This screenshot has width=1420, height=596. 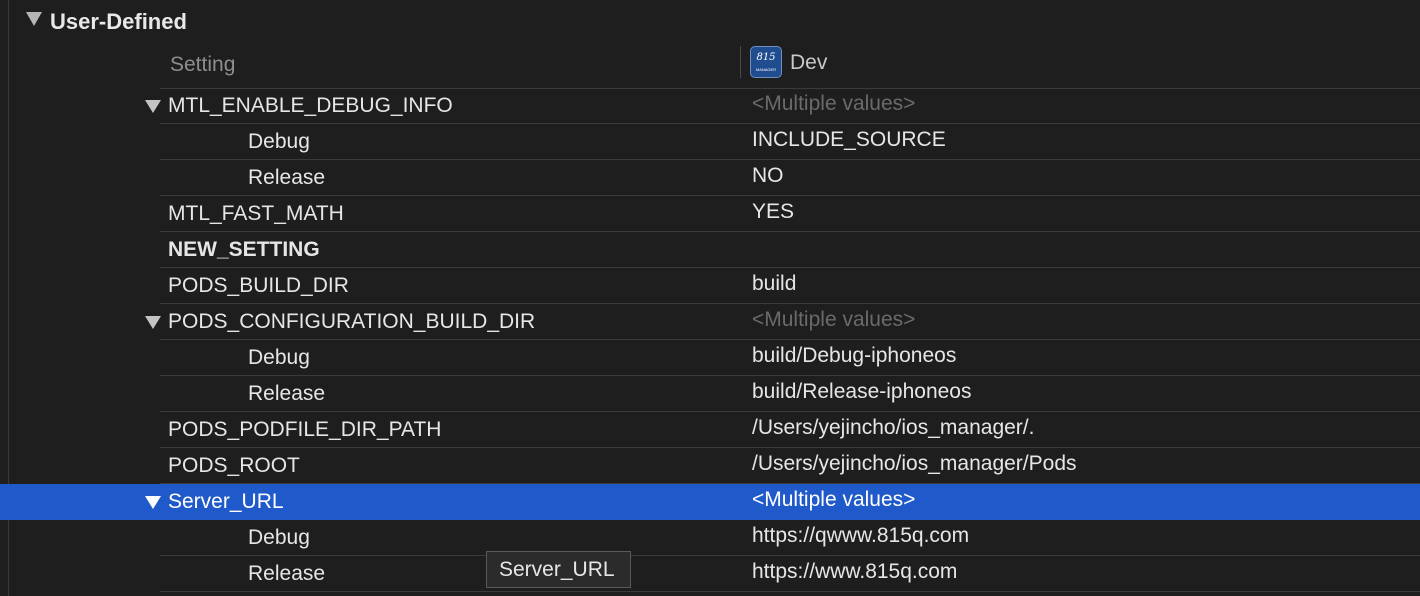 What do you see at coordinates (710, 286) in the screenshot?
I see `setting-row: PODS_BUILD_DIR build` at bounding box center [710, 286].